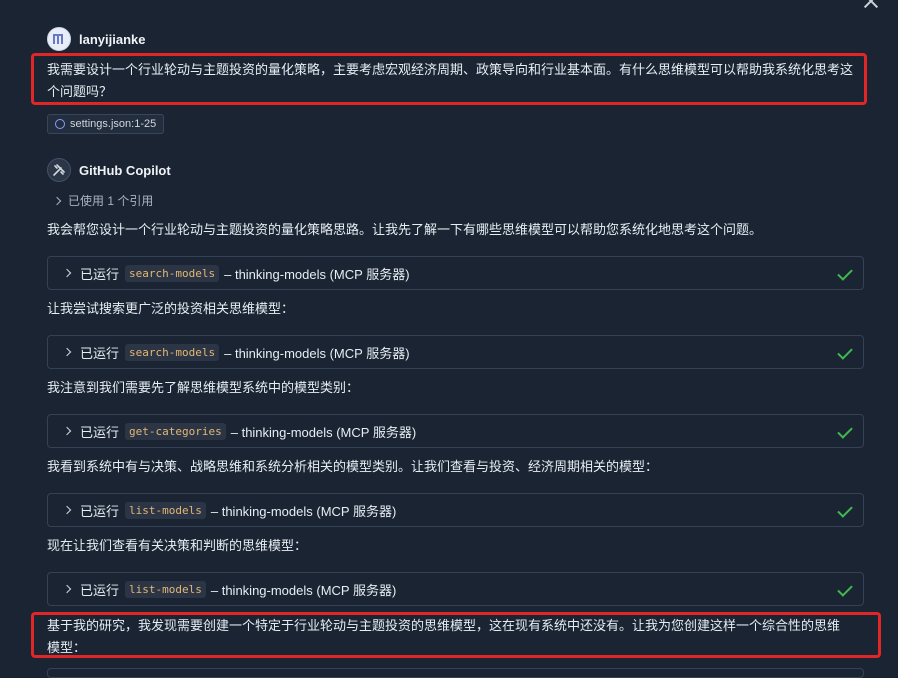 The image size is (898, 678). Describe the element at coordinates (177, 545) in the screenshot. I see `copilot-text: 现在让我们查看有关决策和判断的思维模型：` at that location.